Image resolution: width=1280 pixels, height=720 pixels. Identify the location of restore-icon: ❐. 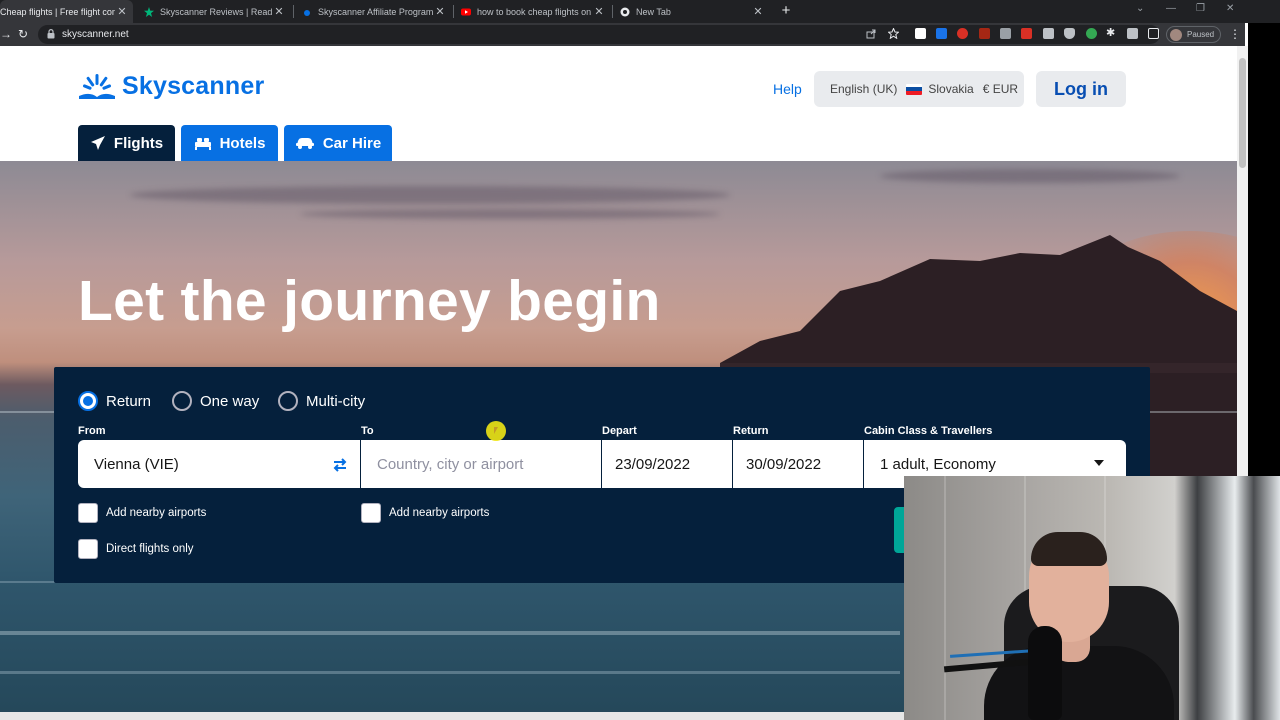
(1200, 8).